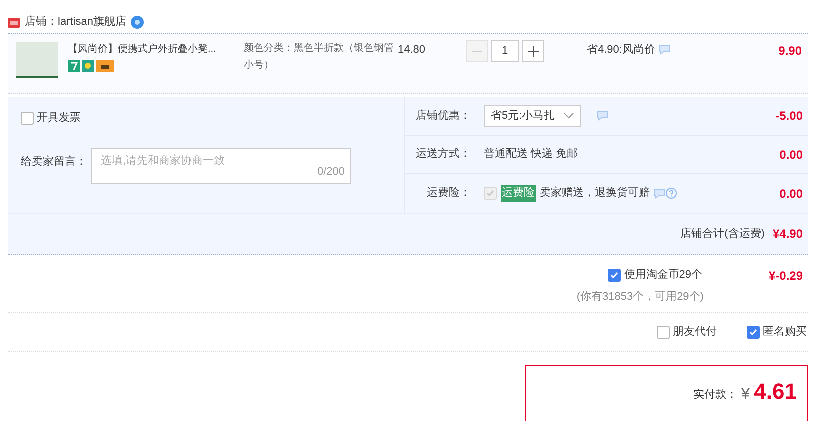 The height and width of the screenshot is (421, 826). I want to click on product-spec: 颜色分类：黑色半折款（银色钢管小号）, so click(319, 57).